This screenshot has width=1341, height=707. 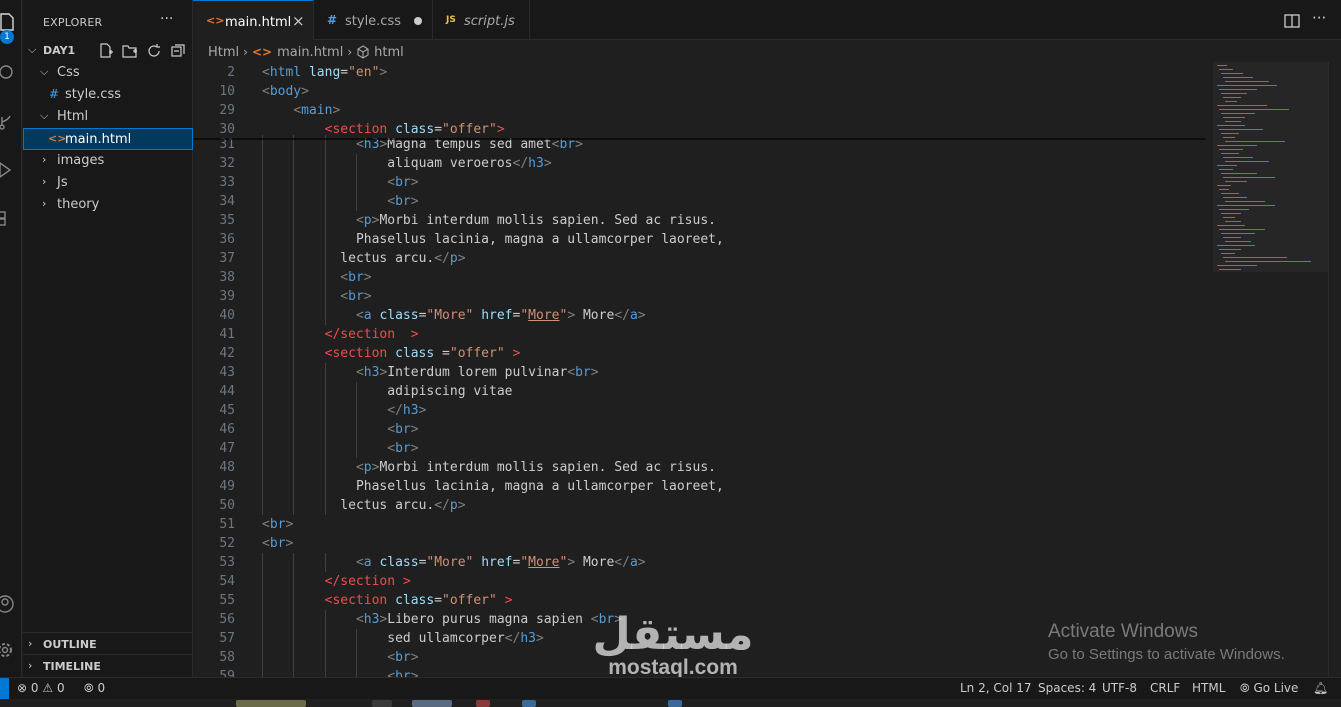 I want to click on code-line: 45 </h3>, so click(x=698, y=410).